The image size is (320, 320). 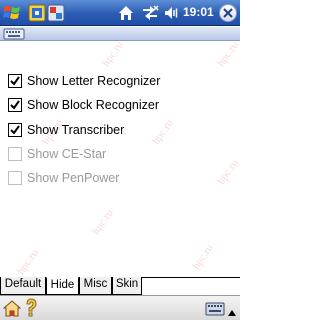 I want to click on option-ce-star: Show CE-Star, so click(x=57, y=154).